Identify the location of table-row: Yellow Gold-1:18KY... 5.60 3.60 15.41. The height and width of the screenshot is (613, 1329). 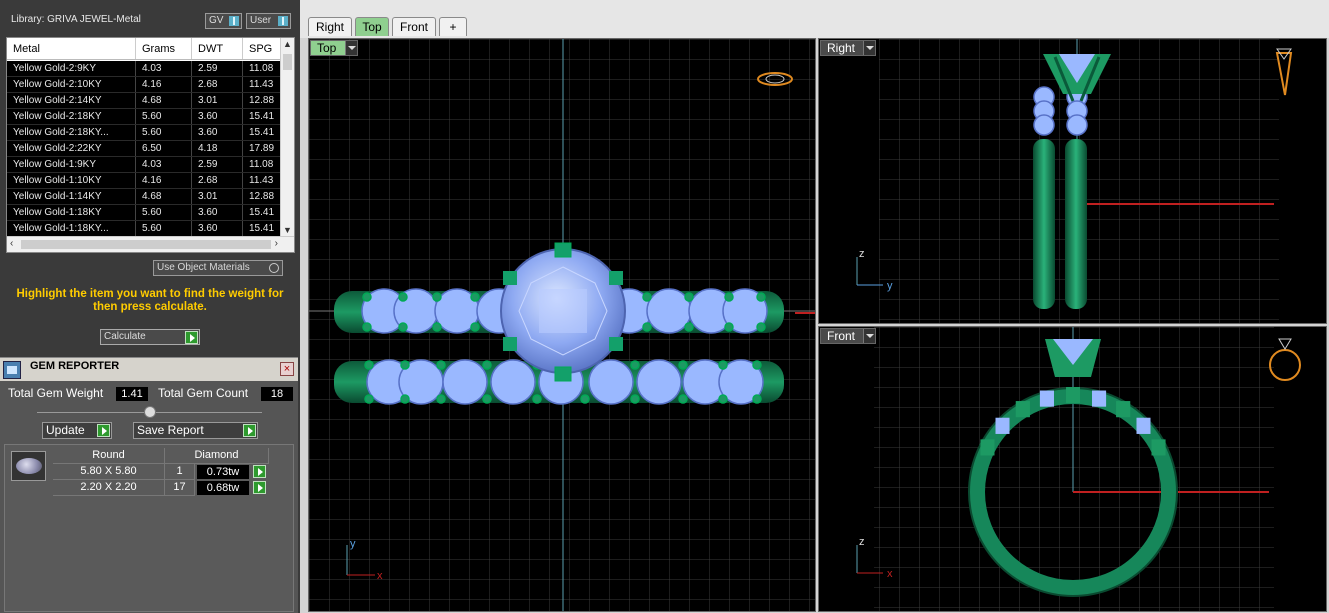
(144, 229).